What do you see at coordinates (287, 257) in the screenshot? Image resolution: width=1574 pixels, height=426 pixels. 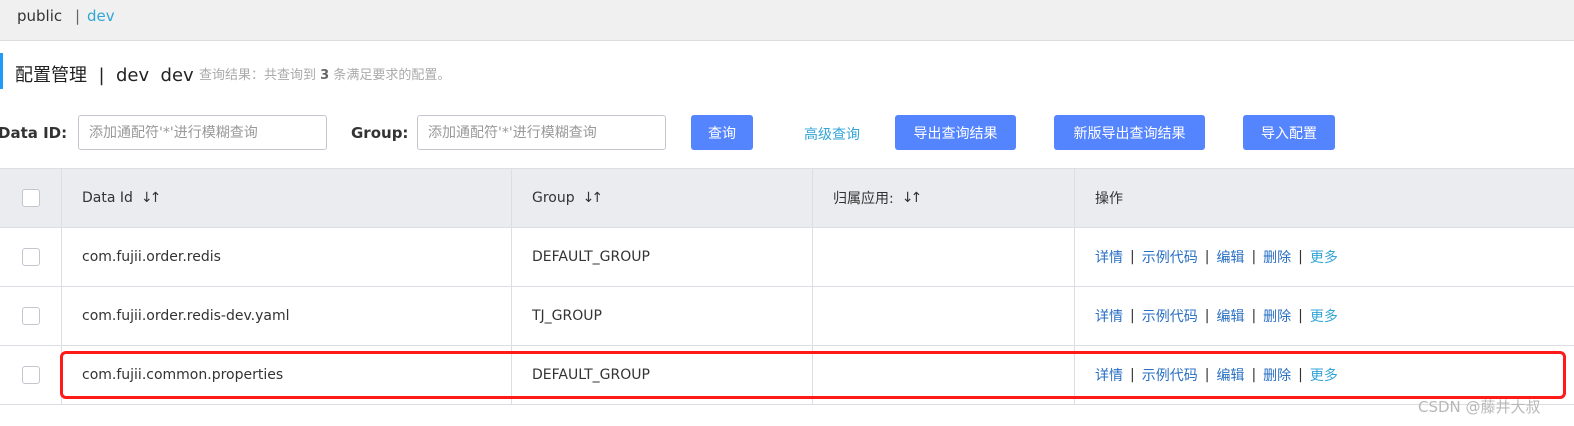 I see `data-id-cell: com.fujii.order.redis` at bounding box center [287, 257].